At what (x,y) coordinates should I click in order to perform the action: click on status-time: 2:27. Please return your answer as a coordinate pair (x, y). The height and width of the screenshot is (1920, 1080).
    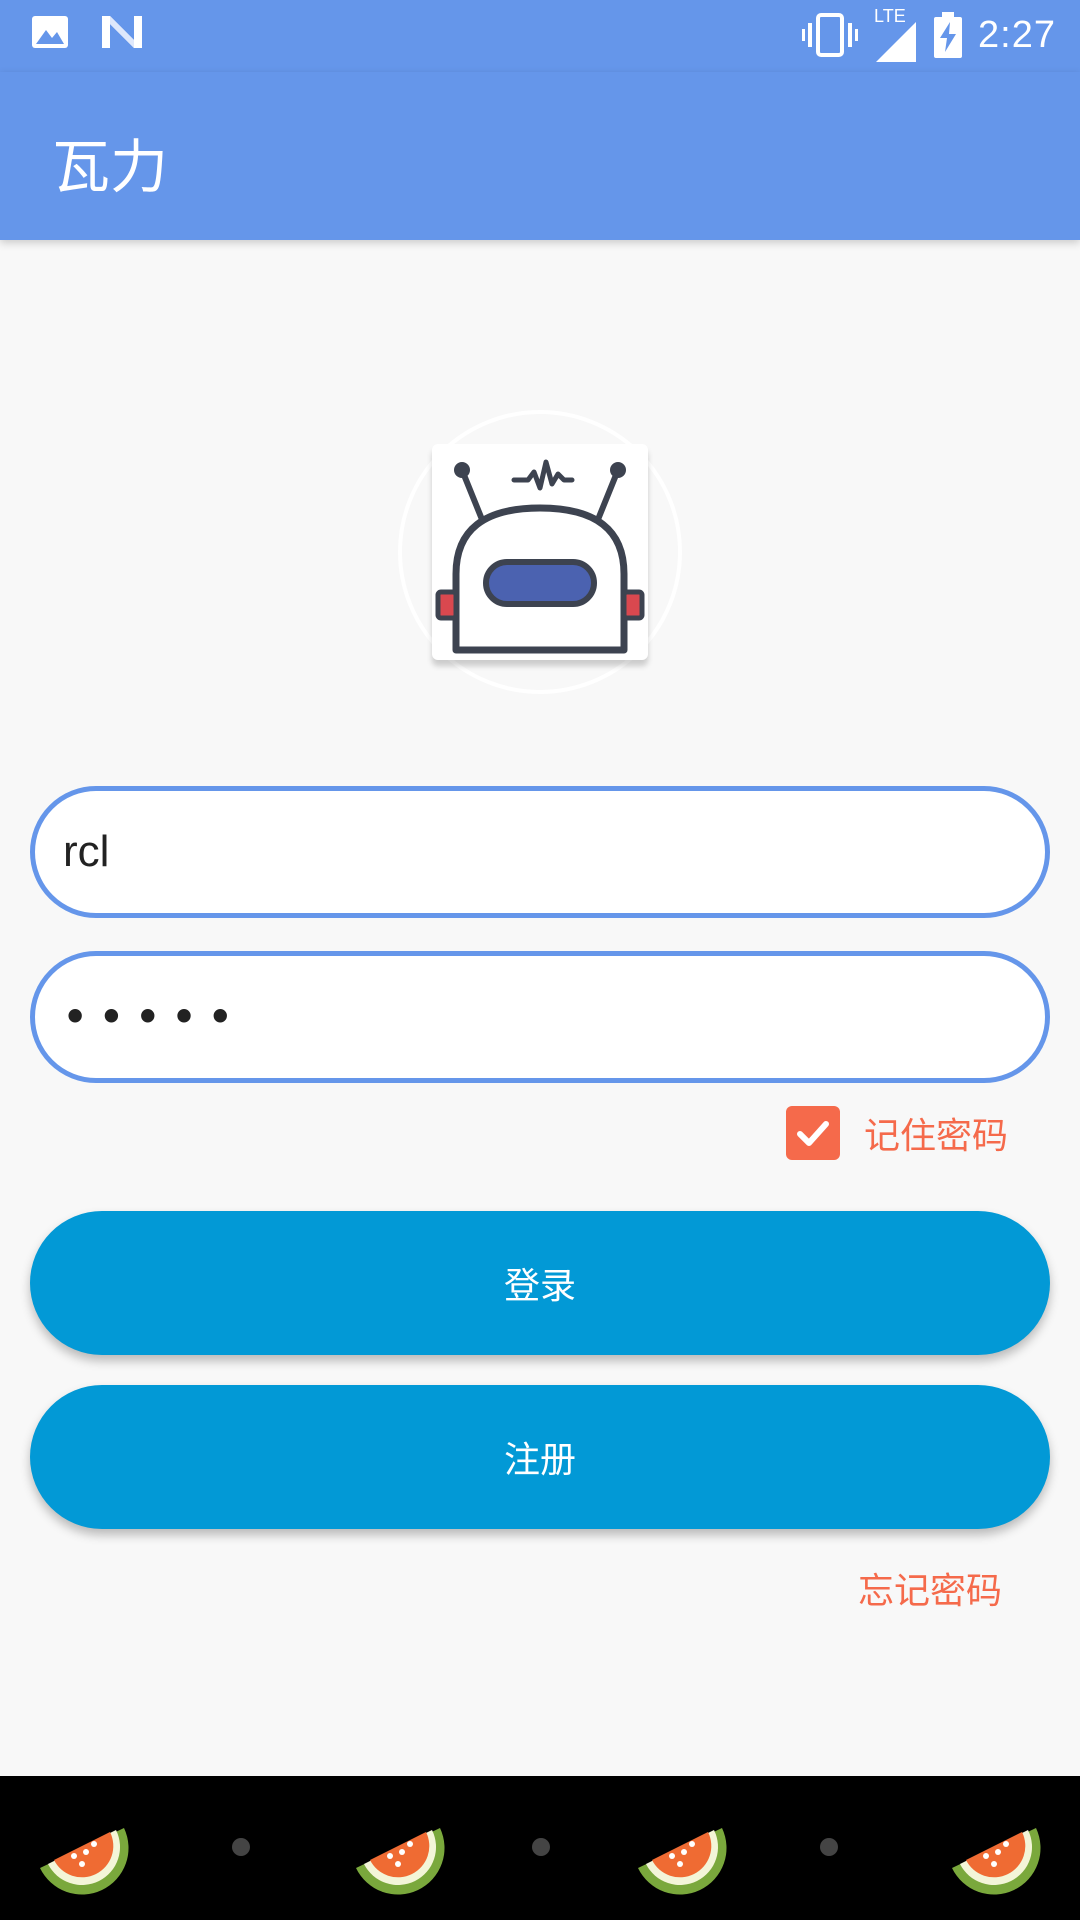
    Looking at the image, I should click on (1017, 34).